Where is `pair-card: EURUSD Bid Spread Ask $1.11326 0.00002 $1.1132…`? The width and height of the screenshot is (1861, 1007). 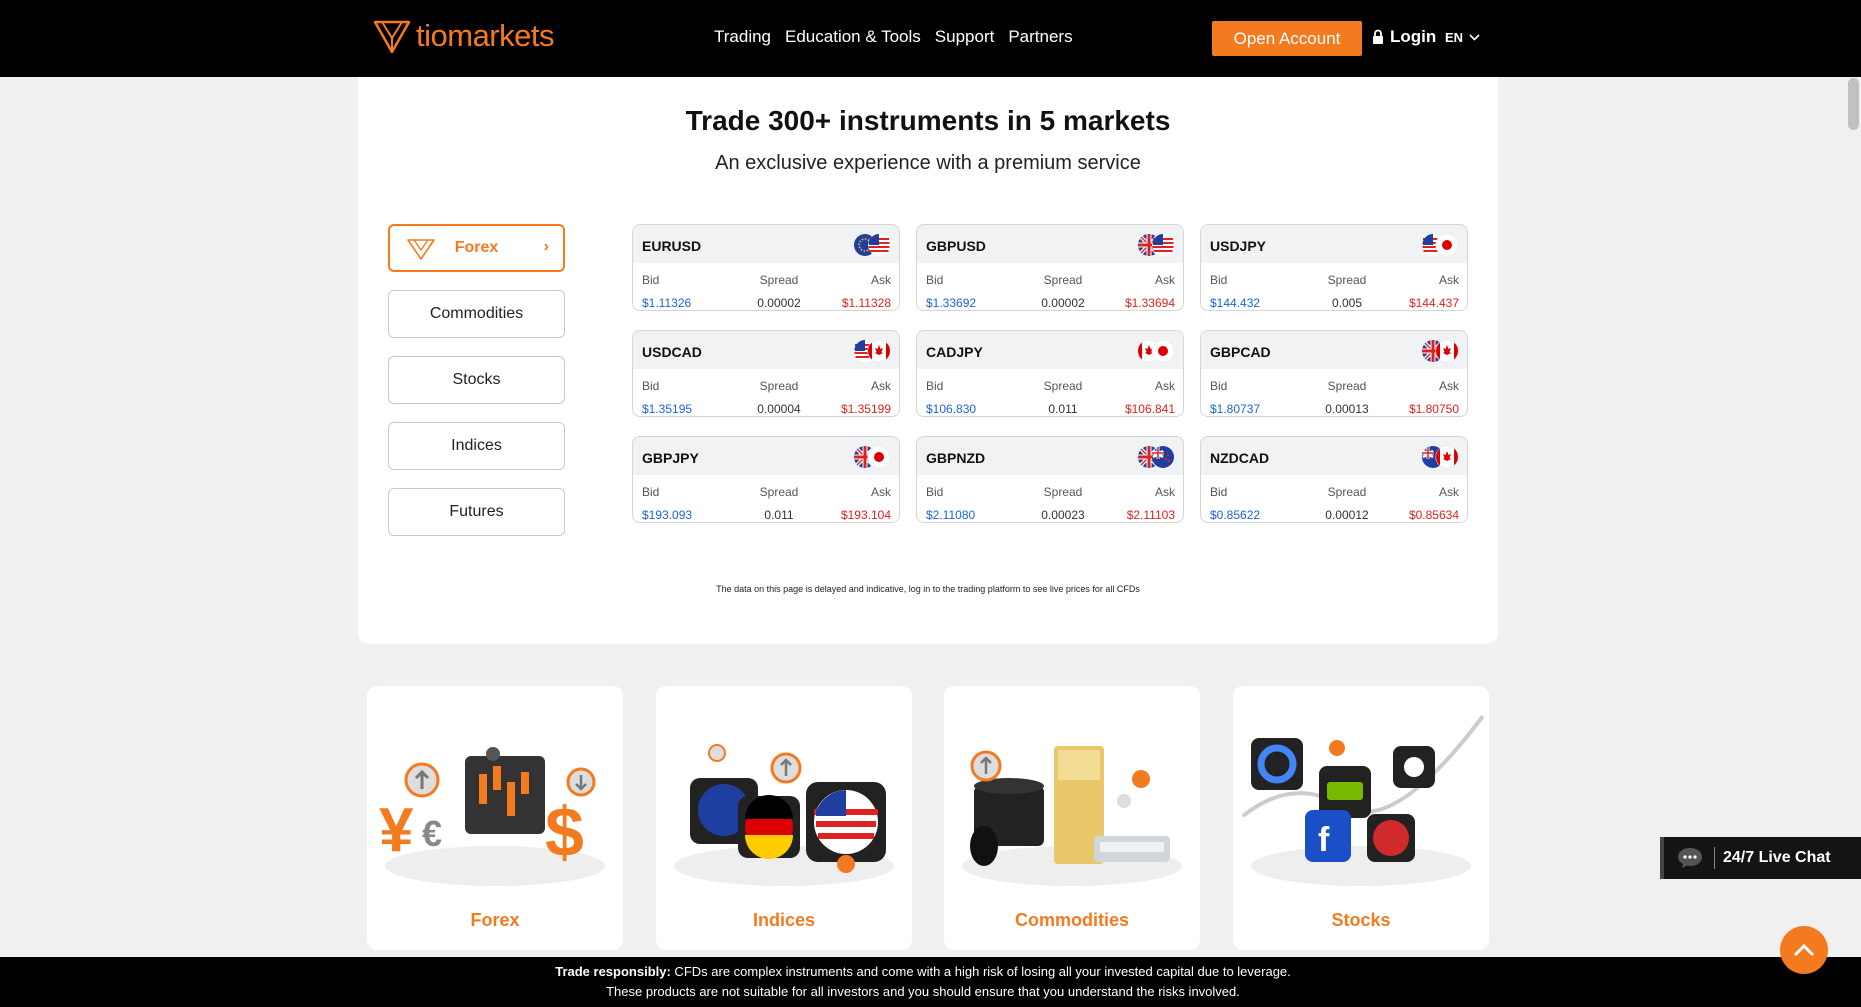 pair-card: EURUSD Bid Spread Ask $1.11326 0.00002 $1.1132… is located at coordinates (766, 267).